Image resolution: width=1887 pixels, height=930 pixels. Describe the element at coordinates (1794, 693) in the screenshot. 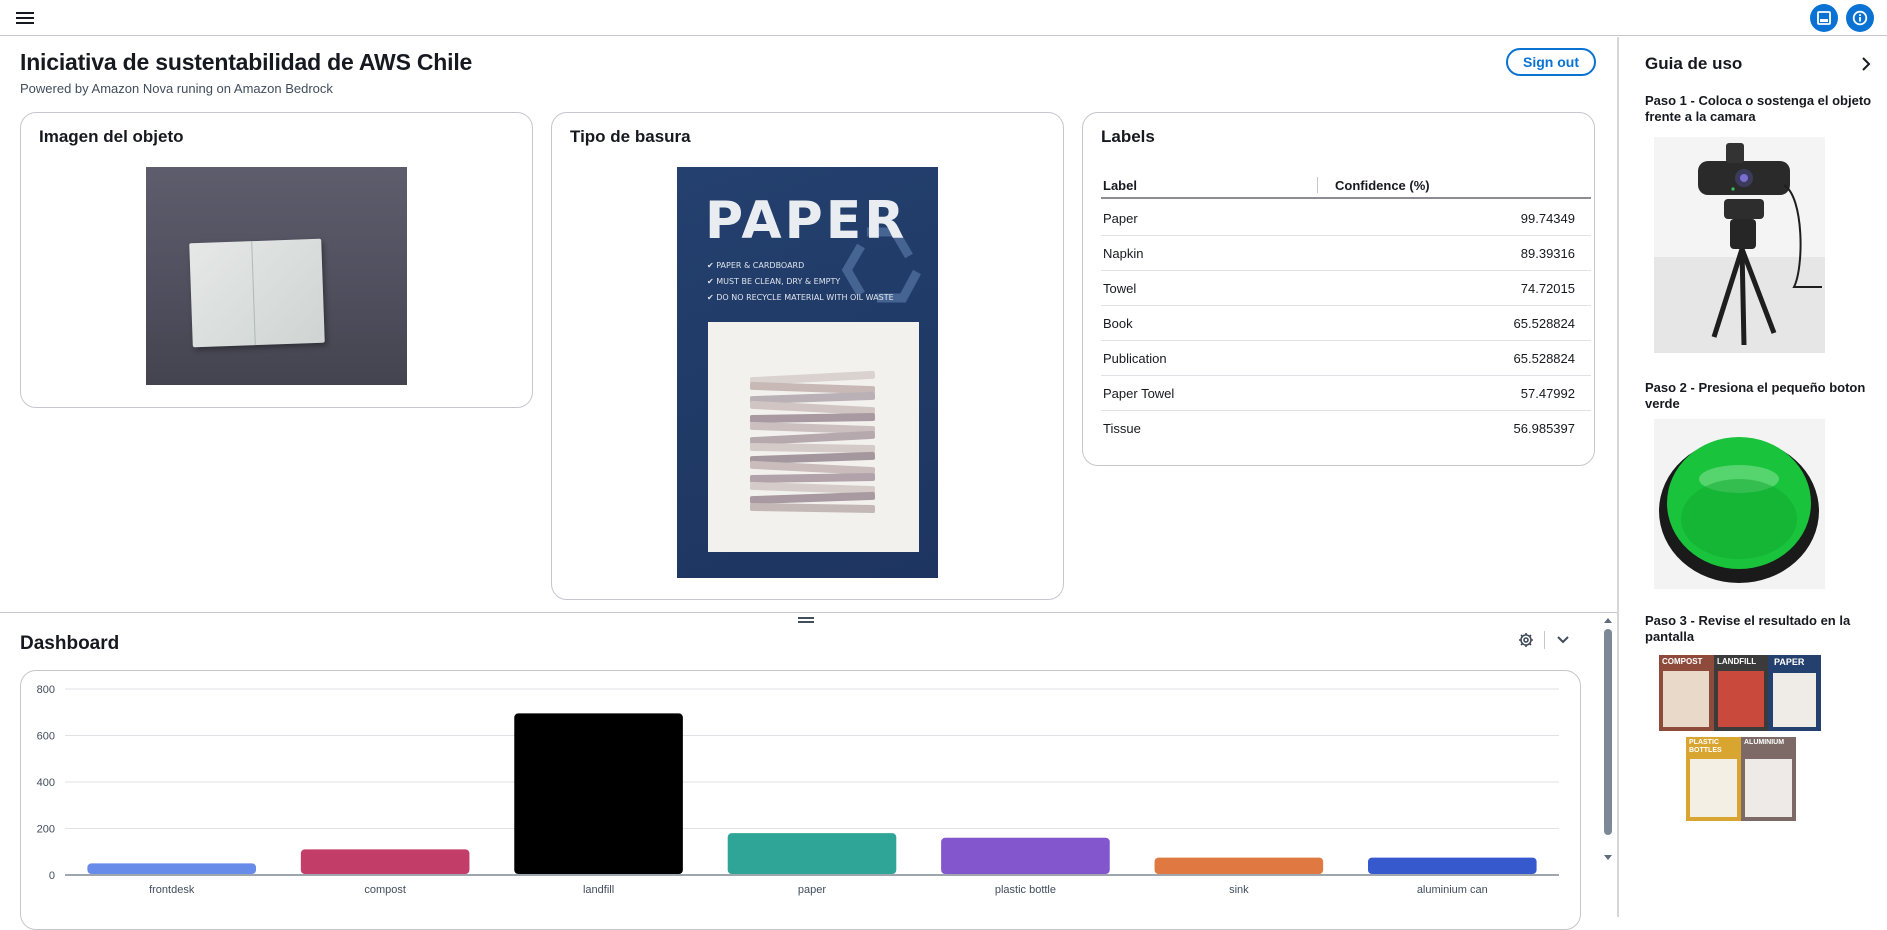

I see `paper-poster-small: PAPER` at that location.